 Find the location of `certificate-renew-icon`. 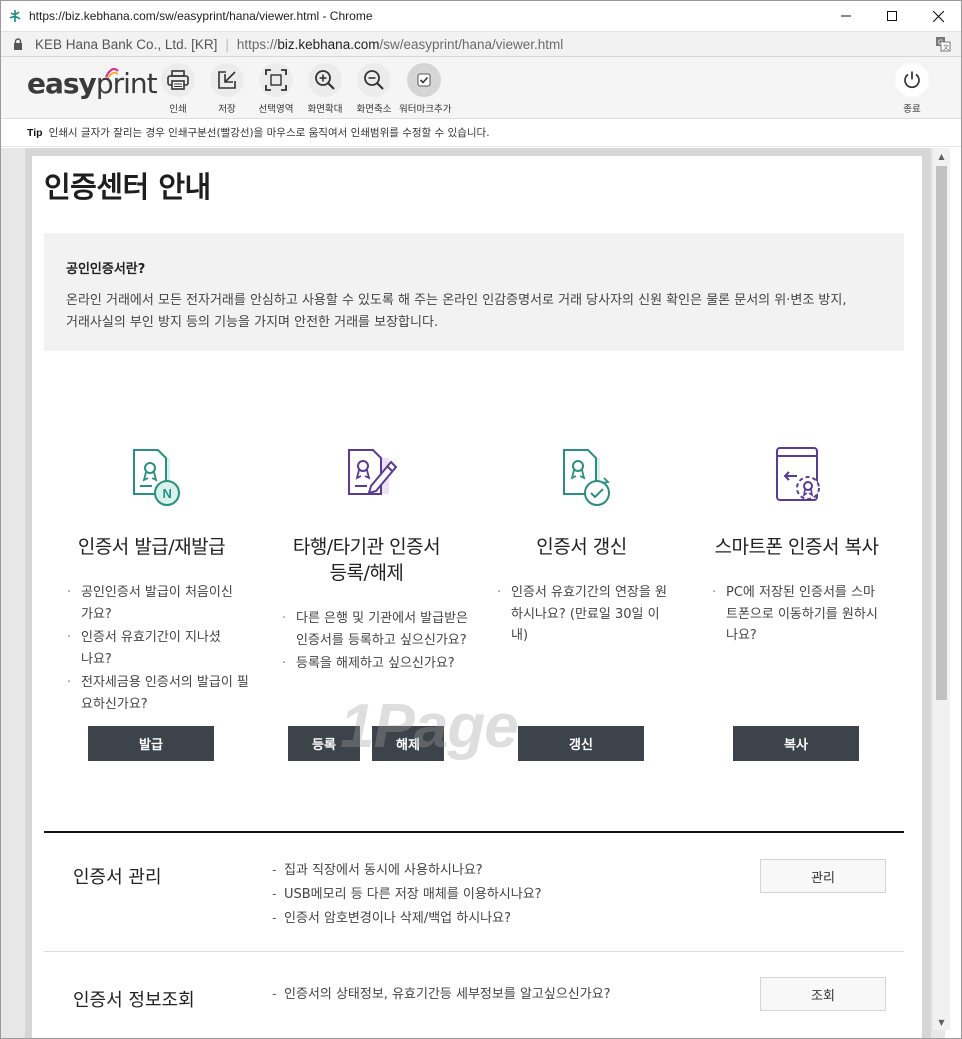

certificate-renew-icon is located at coordinates (582, 476).